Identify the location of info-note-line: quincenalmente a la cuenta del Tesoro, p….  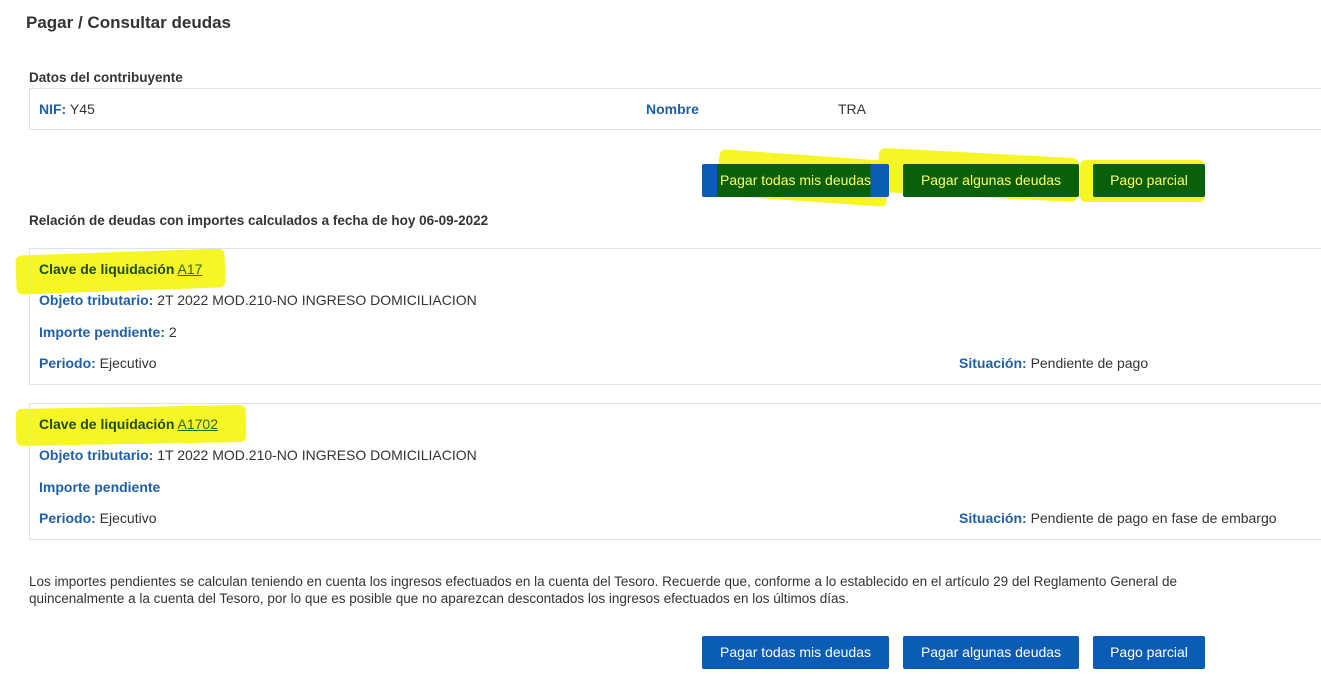
(439, 598).